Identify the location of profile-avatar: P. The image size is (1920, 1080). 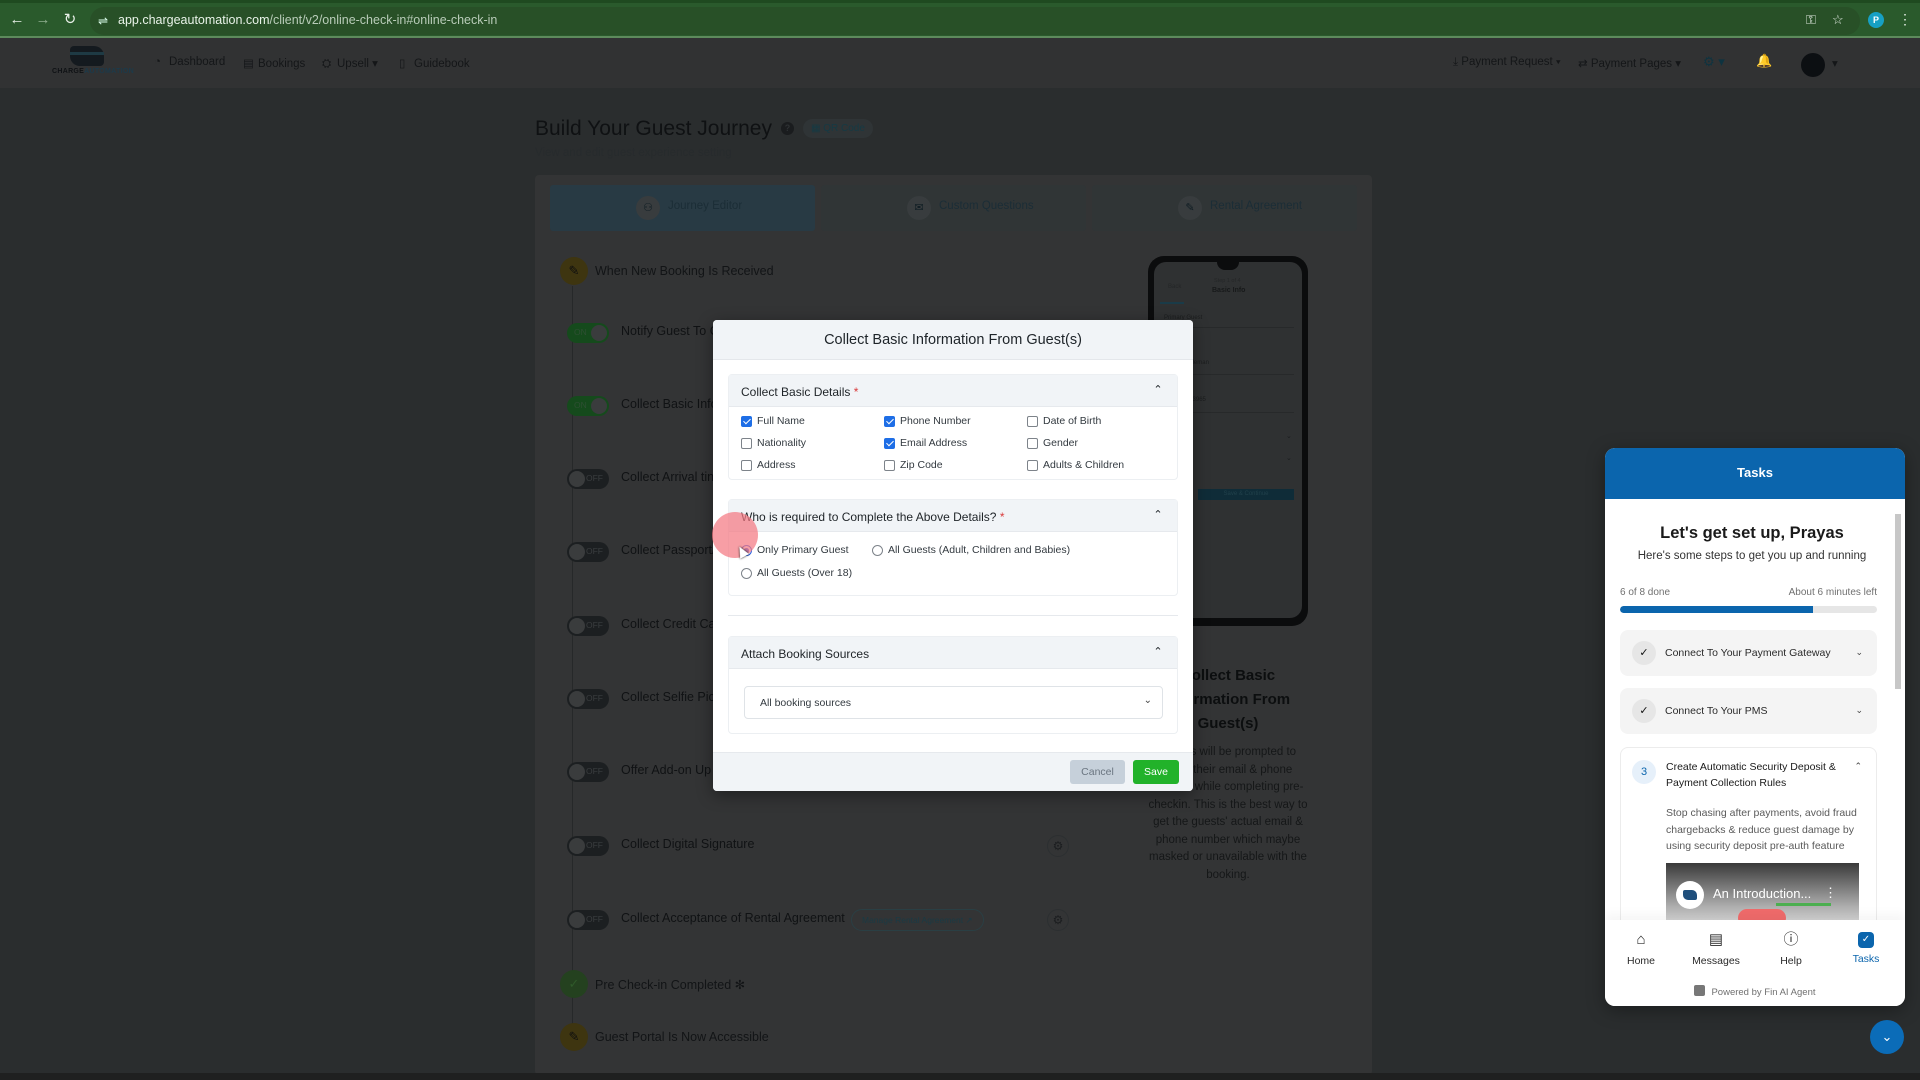
(1876, 20).